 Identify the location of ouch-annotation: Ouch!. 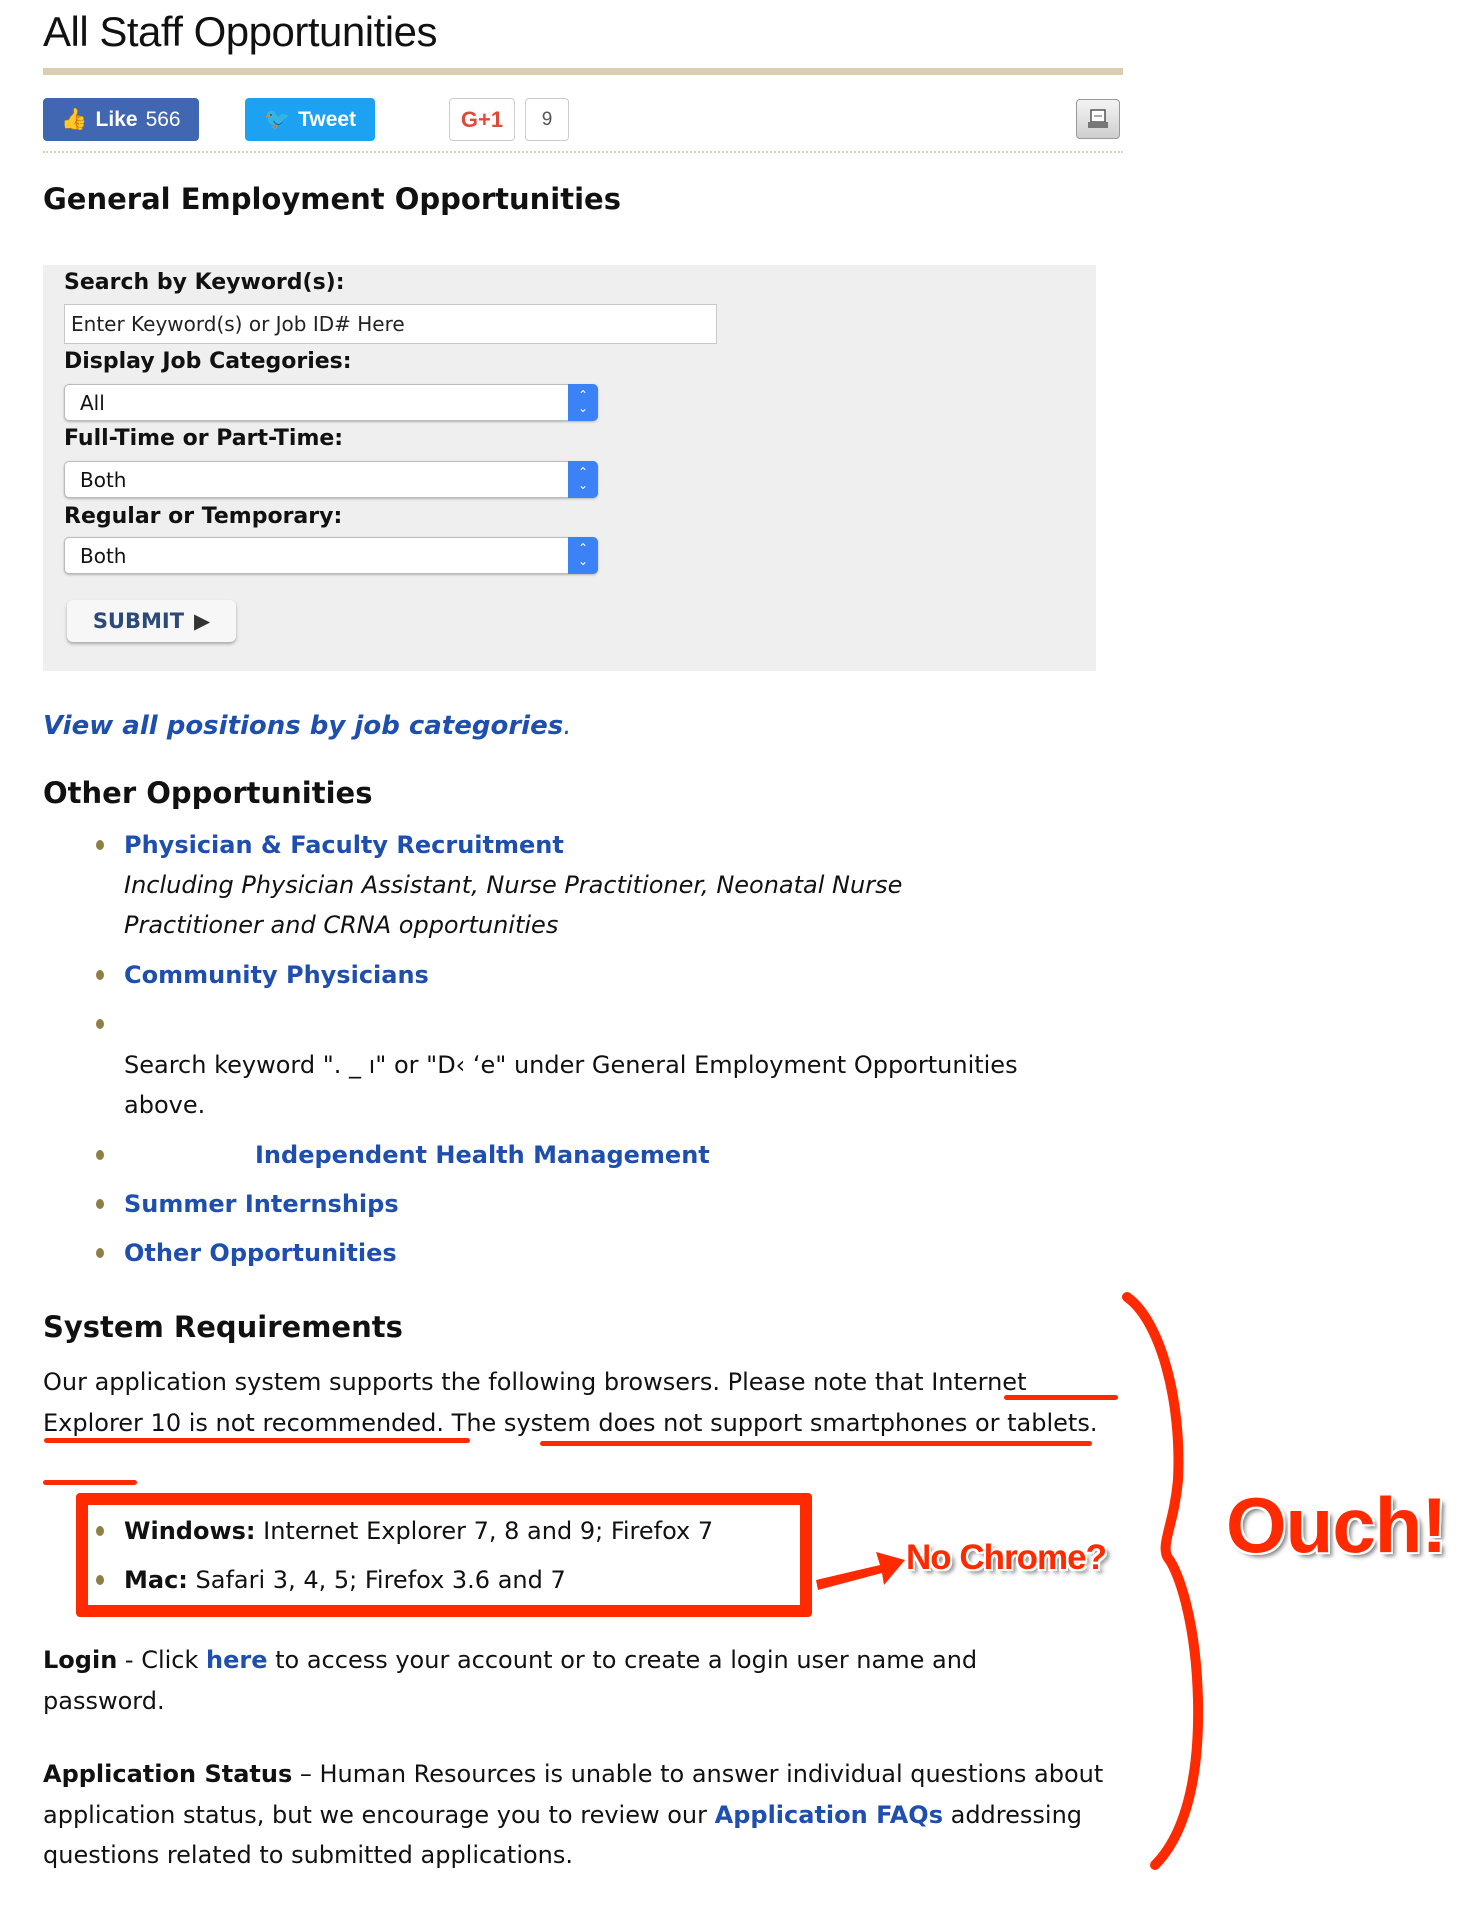
(1336, 1525).